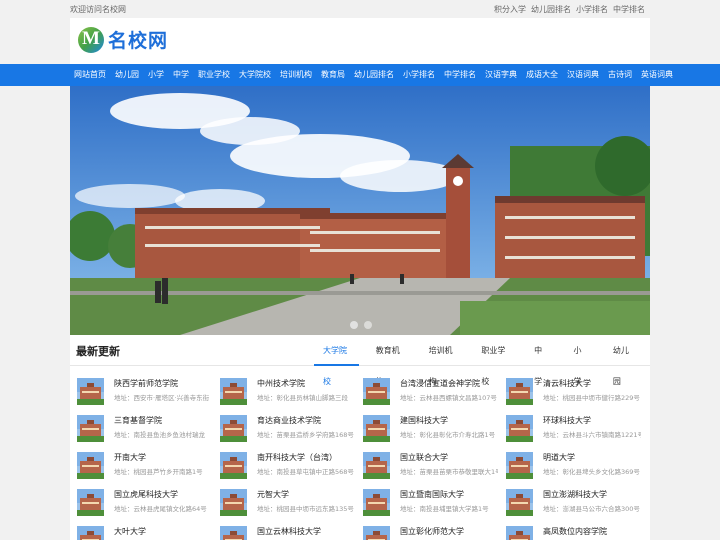 The width and height of the screenshot is (720, 540). What do you see at coordinates (592, 494) in the screenshot?
I see `school-name: 国立澎湖科技大学` at bounding box center [592, 494].